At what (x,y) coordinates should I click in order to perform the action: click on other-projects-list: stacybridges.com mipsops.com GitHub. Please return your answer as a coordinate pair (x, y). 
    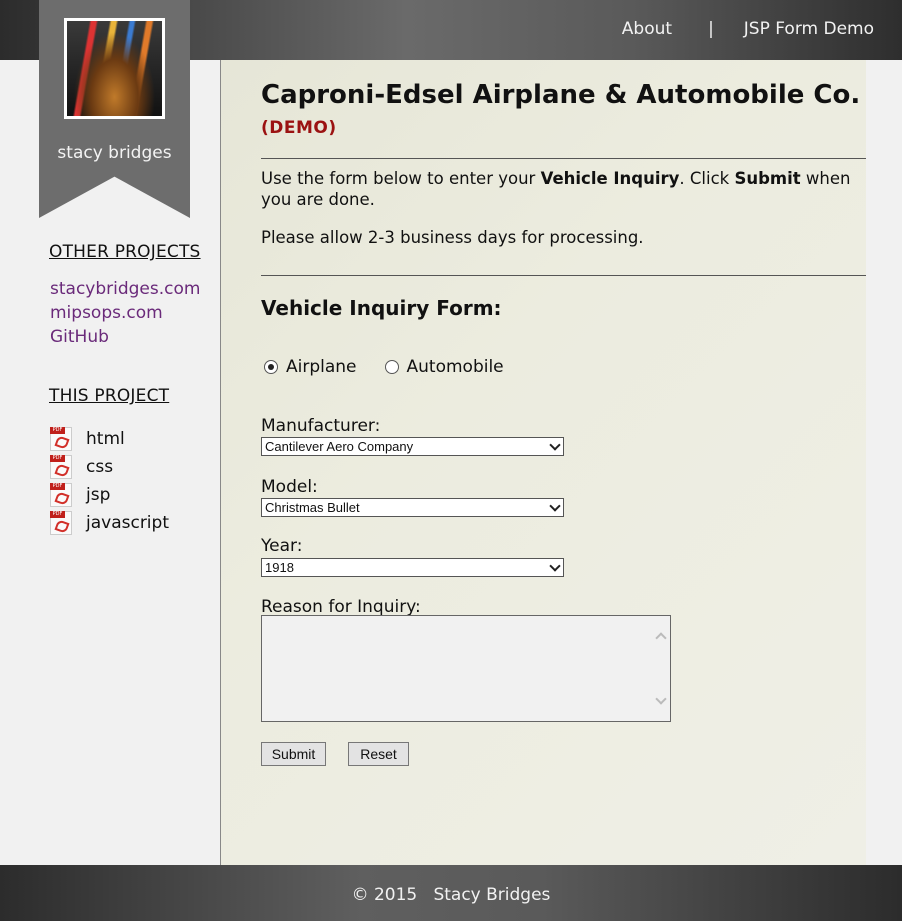
    Looking at the image, I should click on (125, 313).